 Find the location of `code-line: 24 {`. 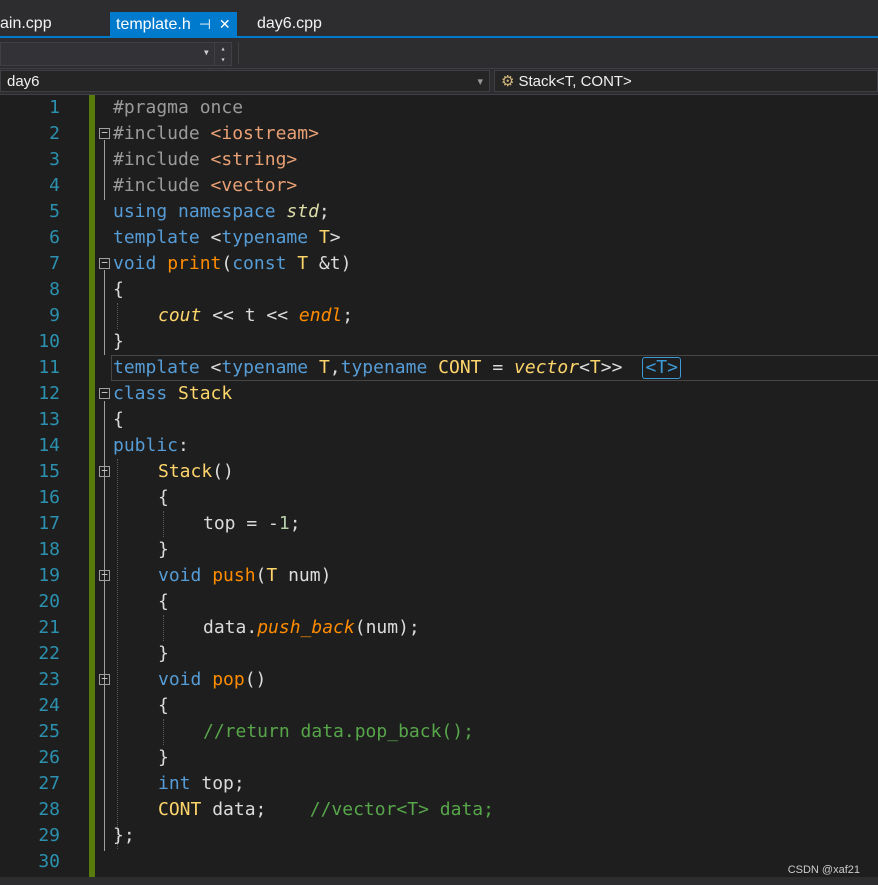

code-line: 24 { is located at coordinates (439, 706).